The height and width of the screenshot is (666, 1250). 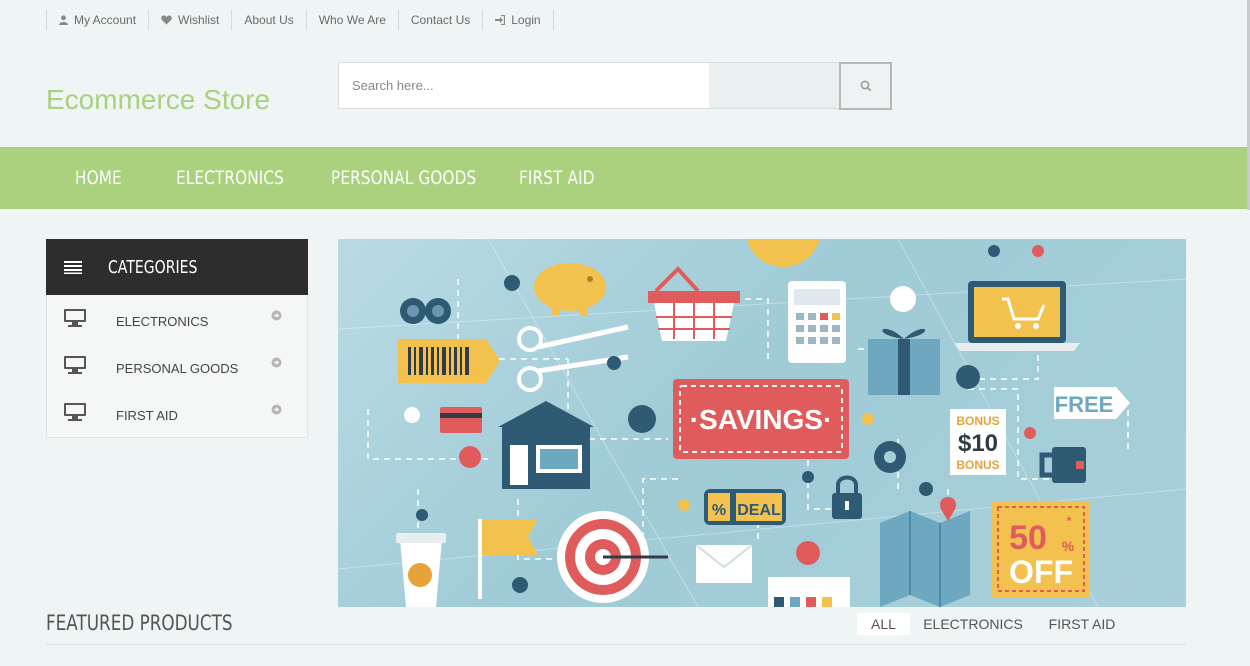 I want to click on contact-us-link: Contact Us, so click(x=439, y=20).